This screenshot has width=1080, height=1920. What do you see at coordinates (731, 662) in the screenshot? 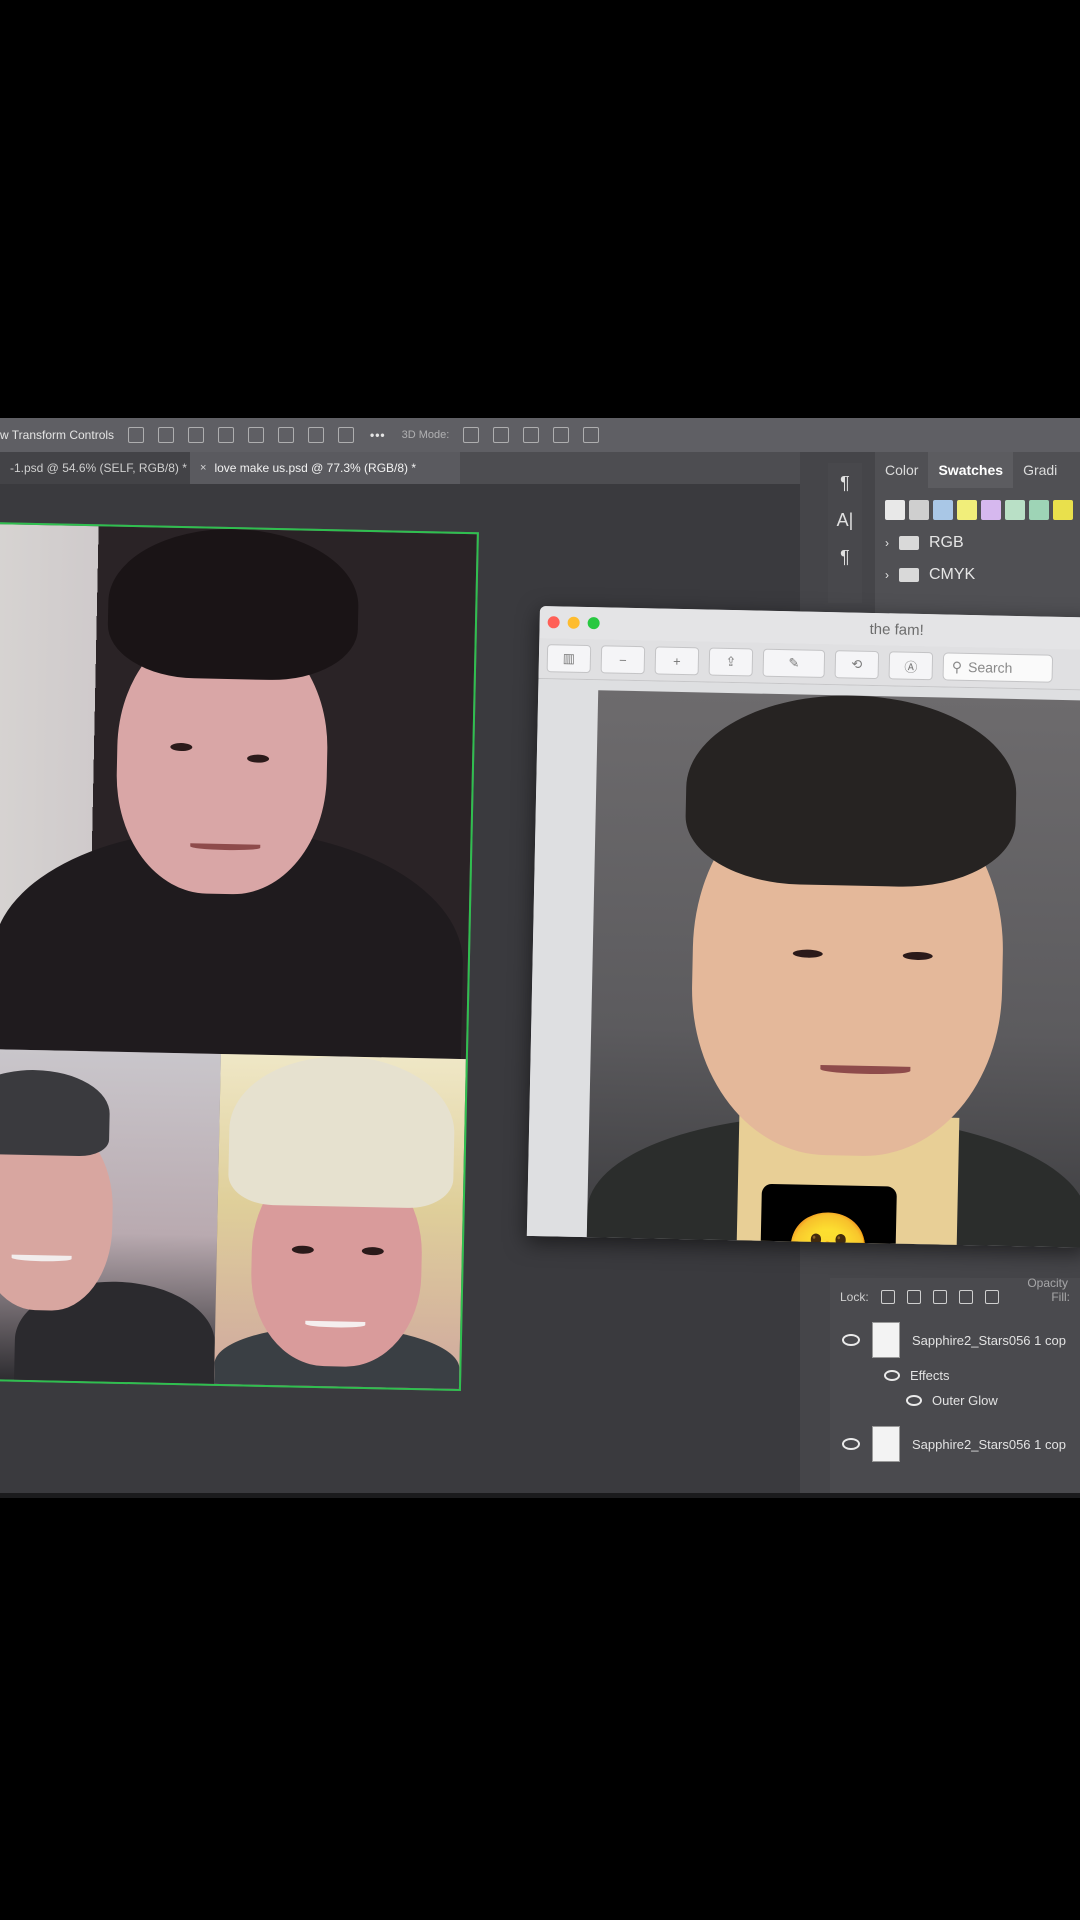
I see `share-icon: ⇪` at bounding box center [731, 662].